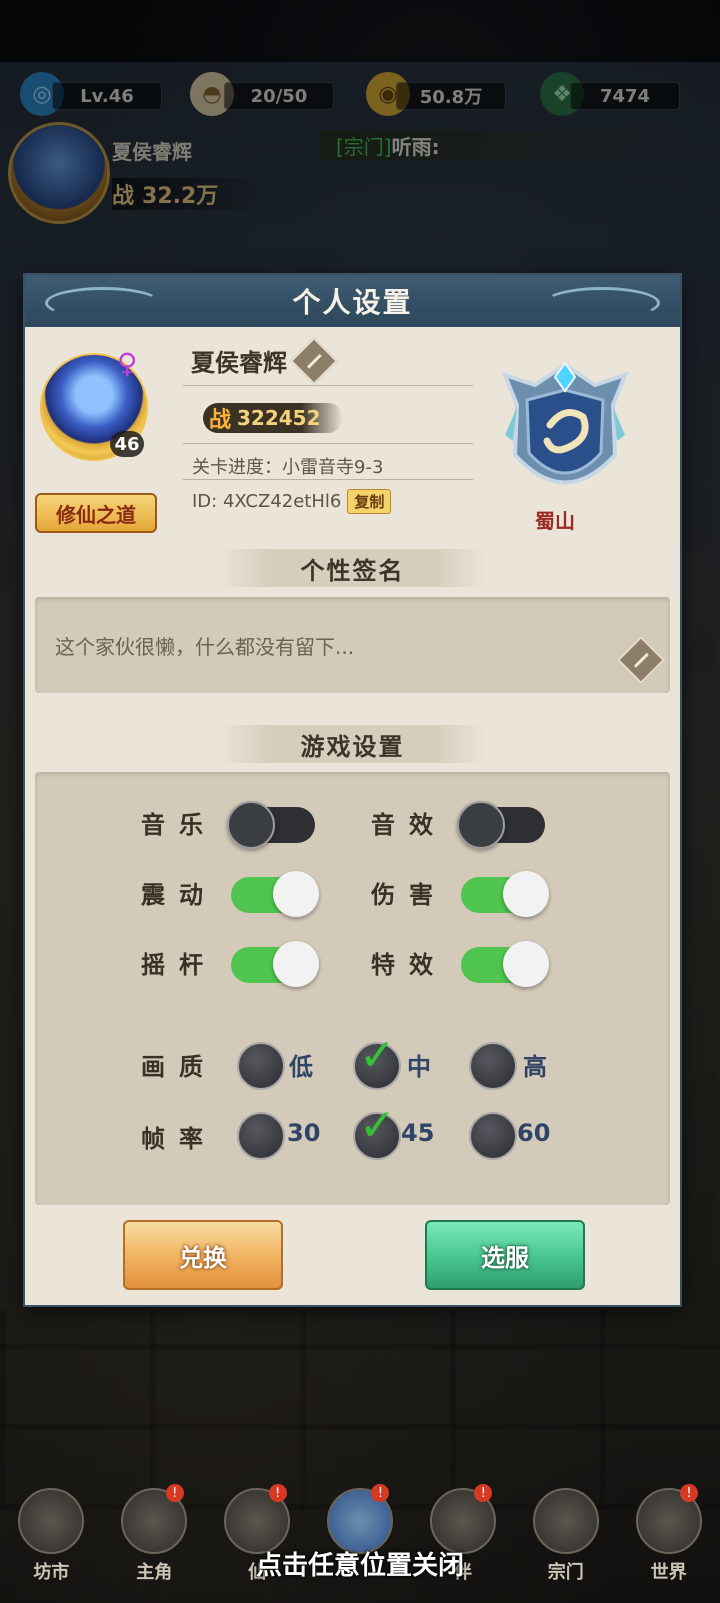 The image size is (720, 1603). Describe the element at coordinates (203, 1255) in the screenshot. I see `redeem-button: 兑换` at that location.